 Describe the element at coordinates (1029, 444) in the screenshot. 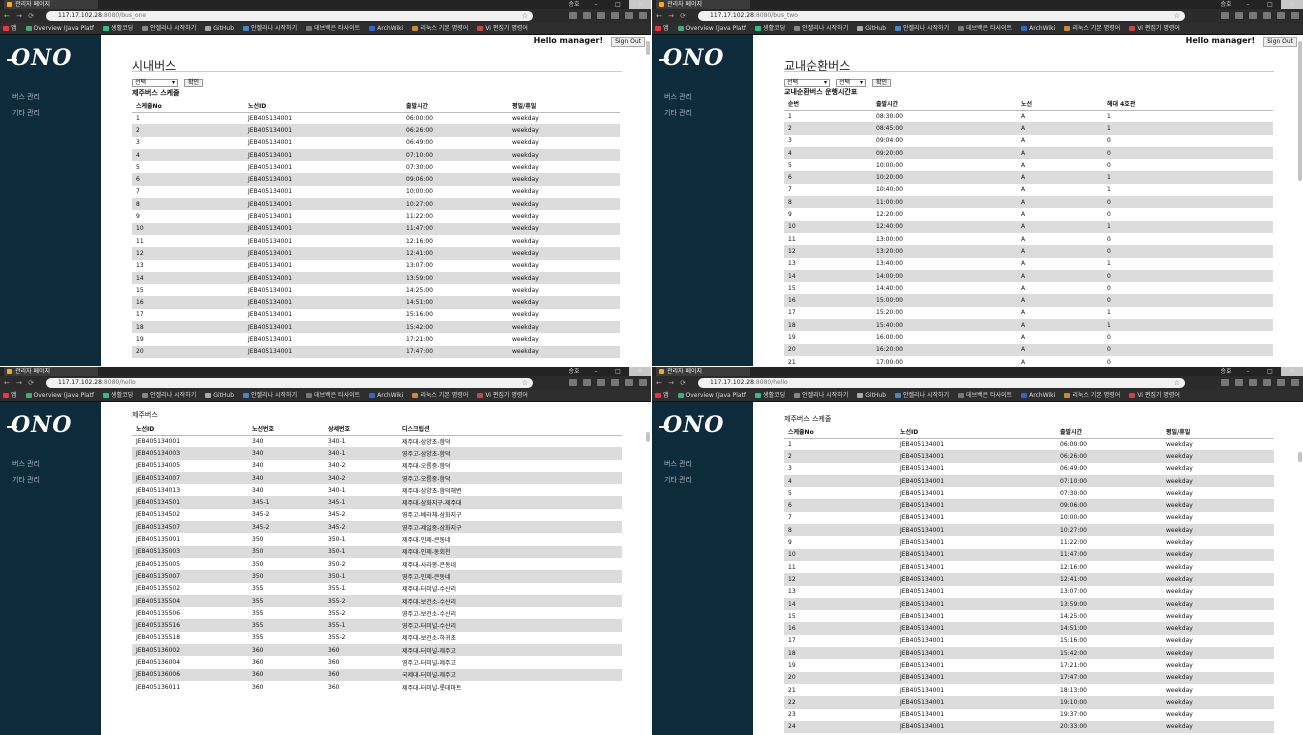

I see `table-row: 1 JEB405134001 06:00:00 weekday` at that location.